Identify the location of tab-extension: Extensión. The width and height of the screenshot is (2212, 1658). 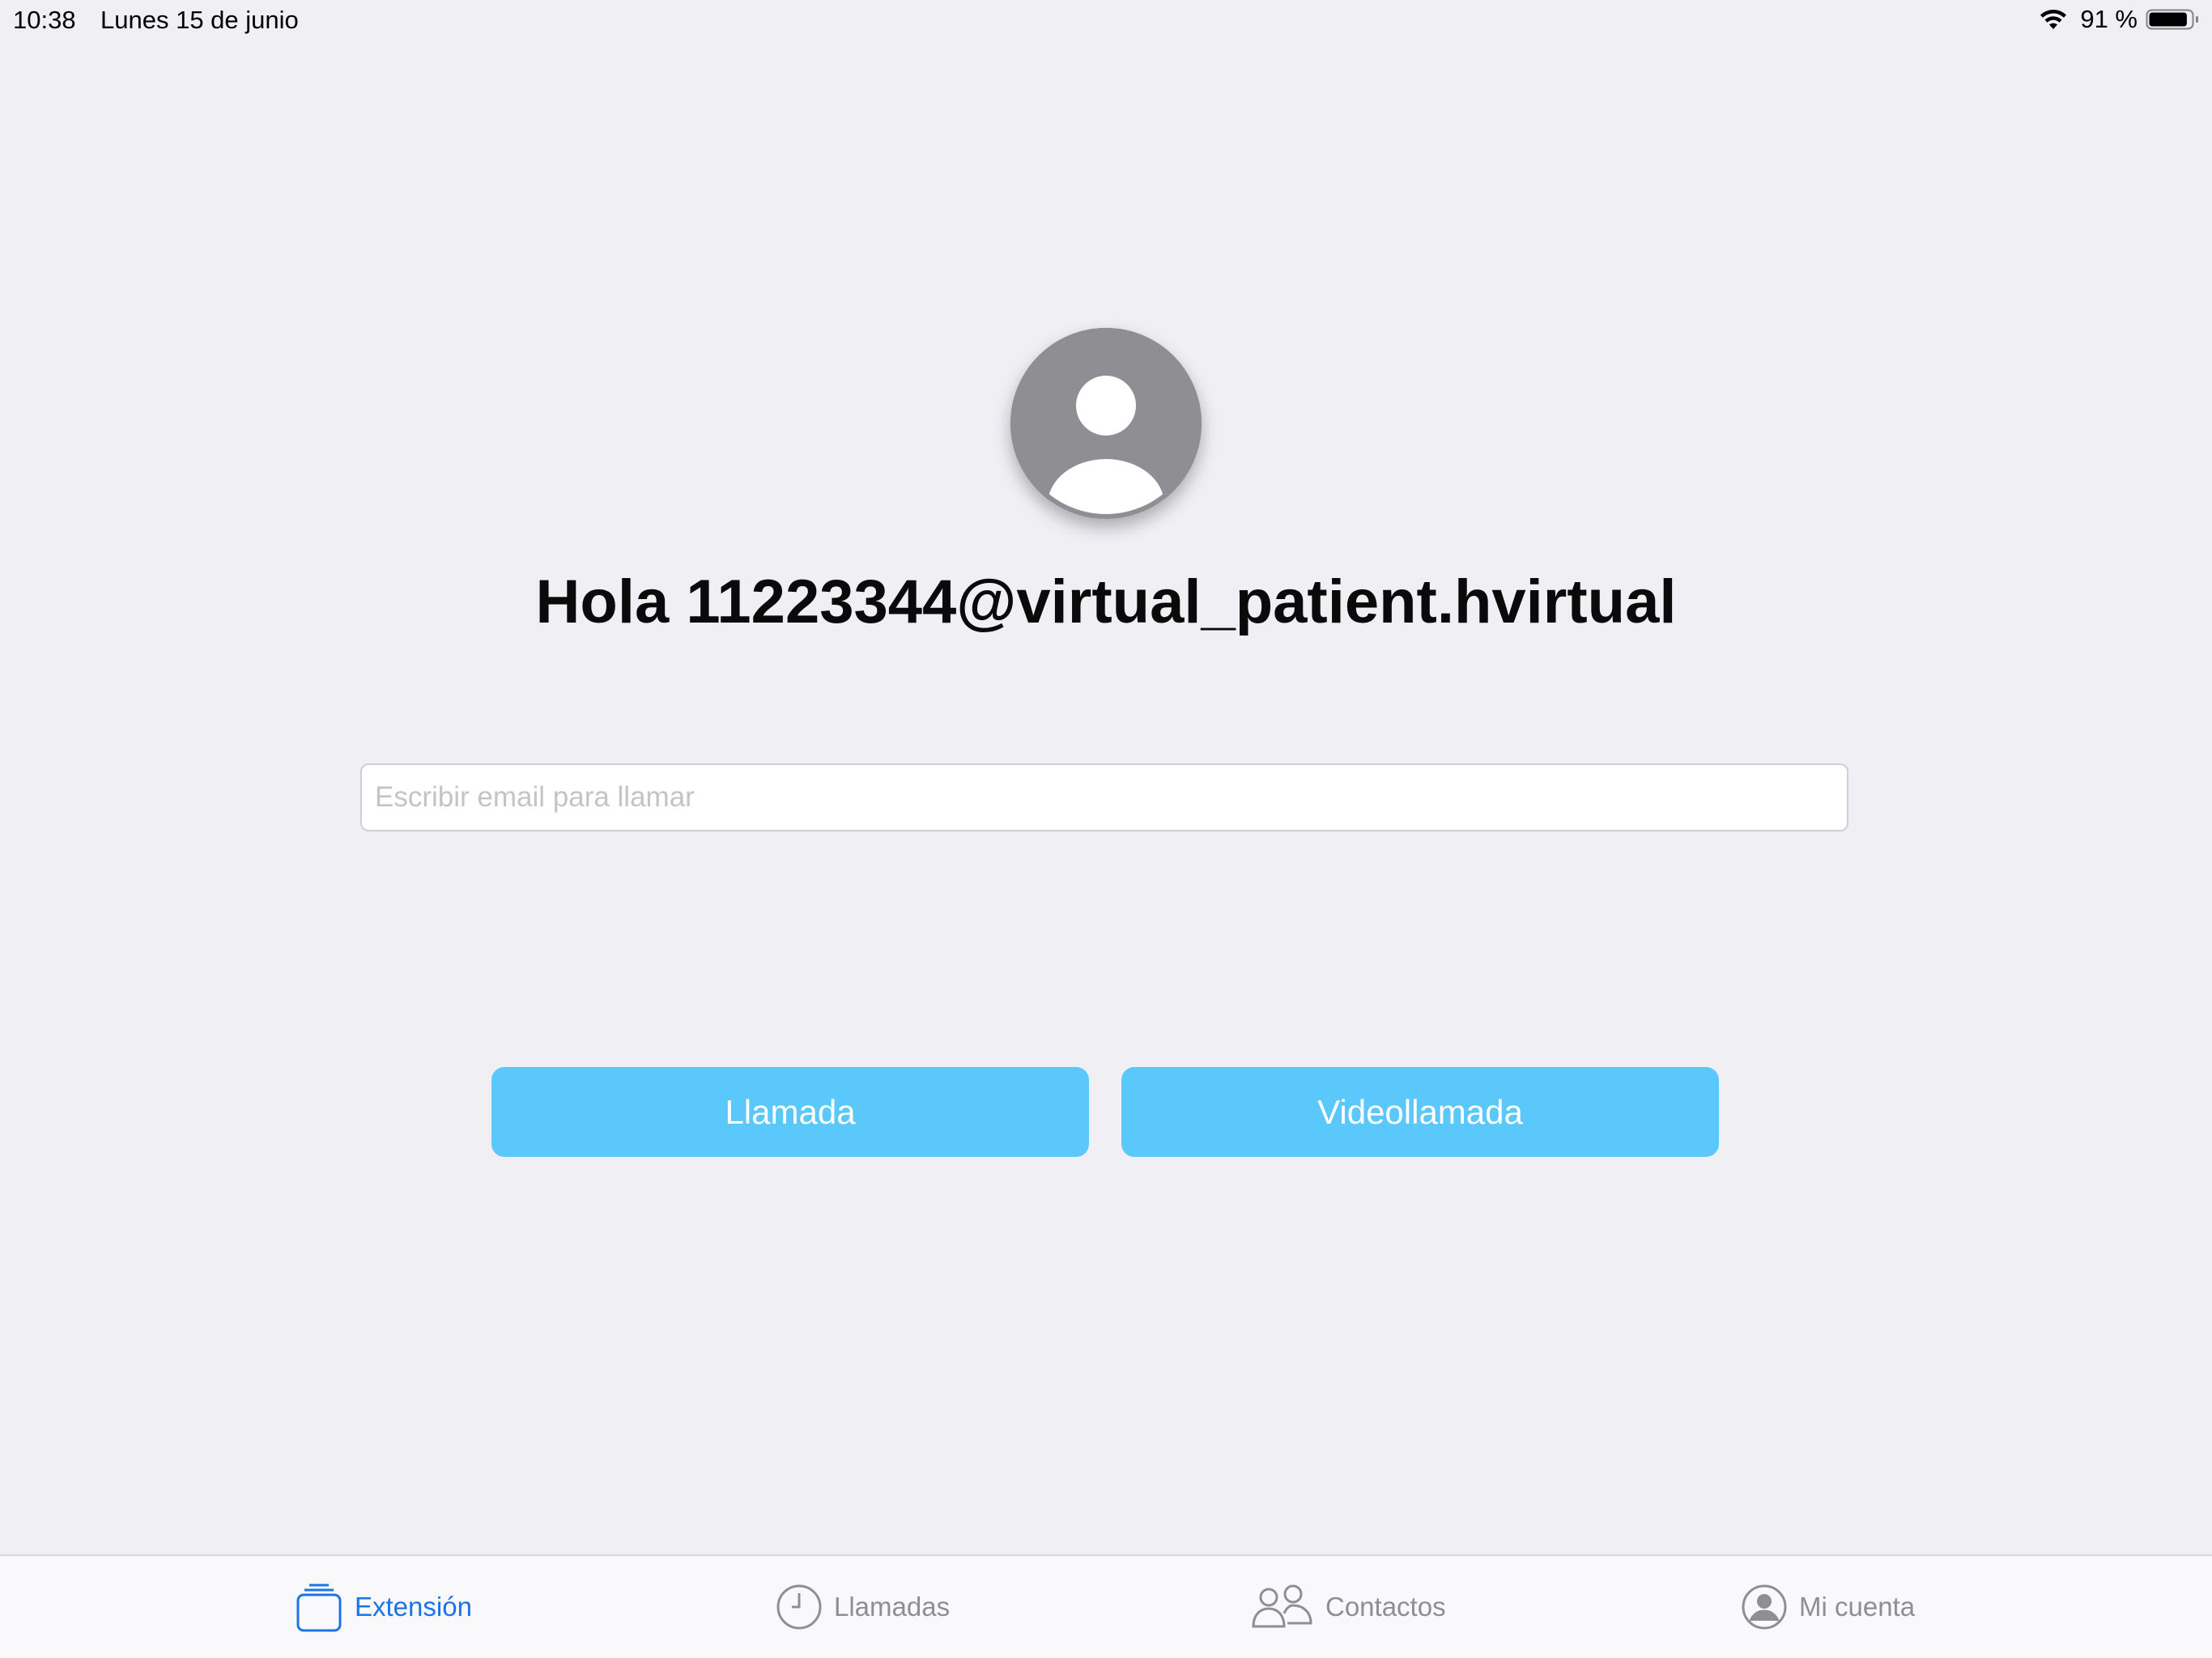
(383, 1607).